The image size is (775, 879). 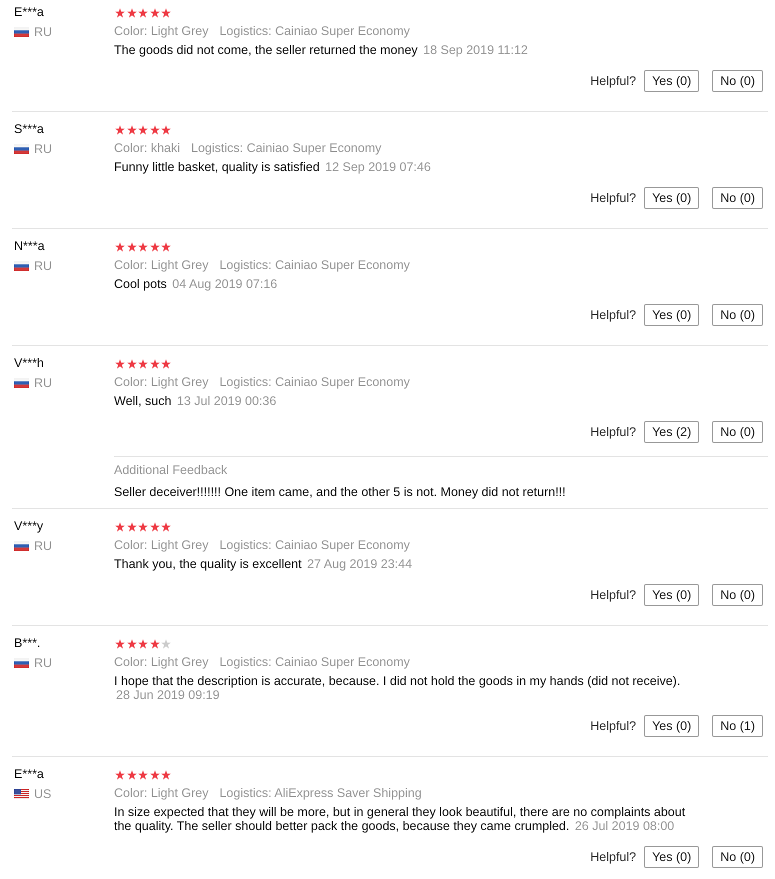 What do you see at coordinates (264, 564) in the screenshot?
I see `review-text: Thank you, the quality is excellent 27 Aug 2019 23:44` at bounding box center [264, 564].